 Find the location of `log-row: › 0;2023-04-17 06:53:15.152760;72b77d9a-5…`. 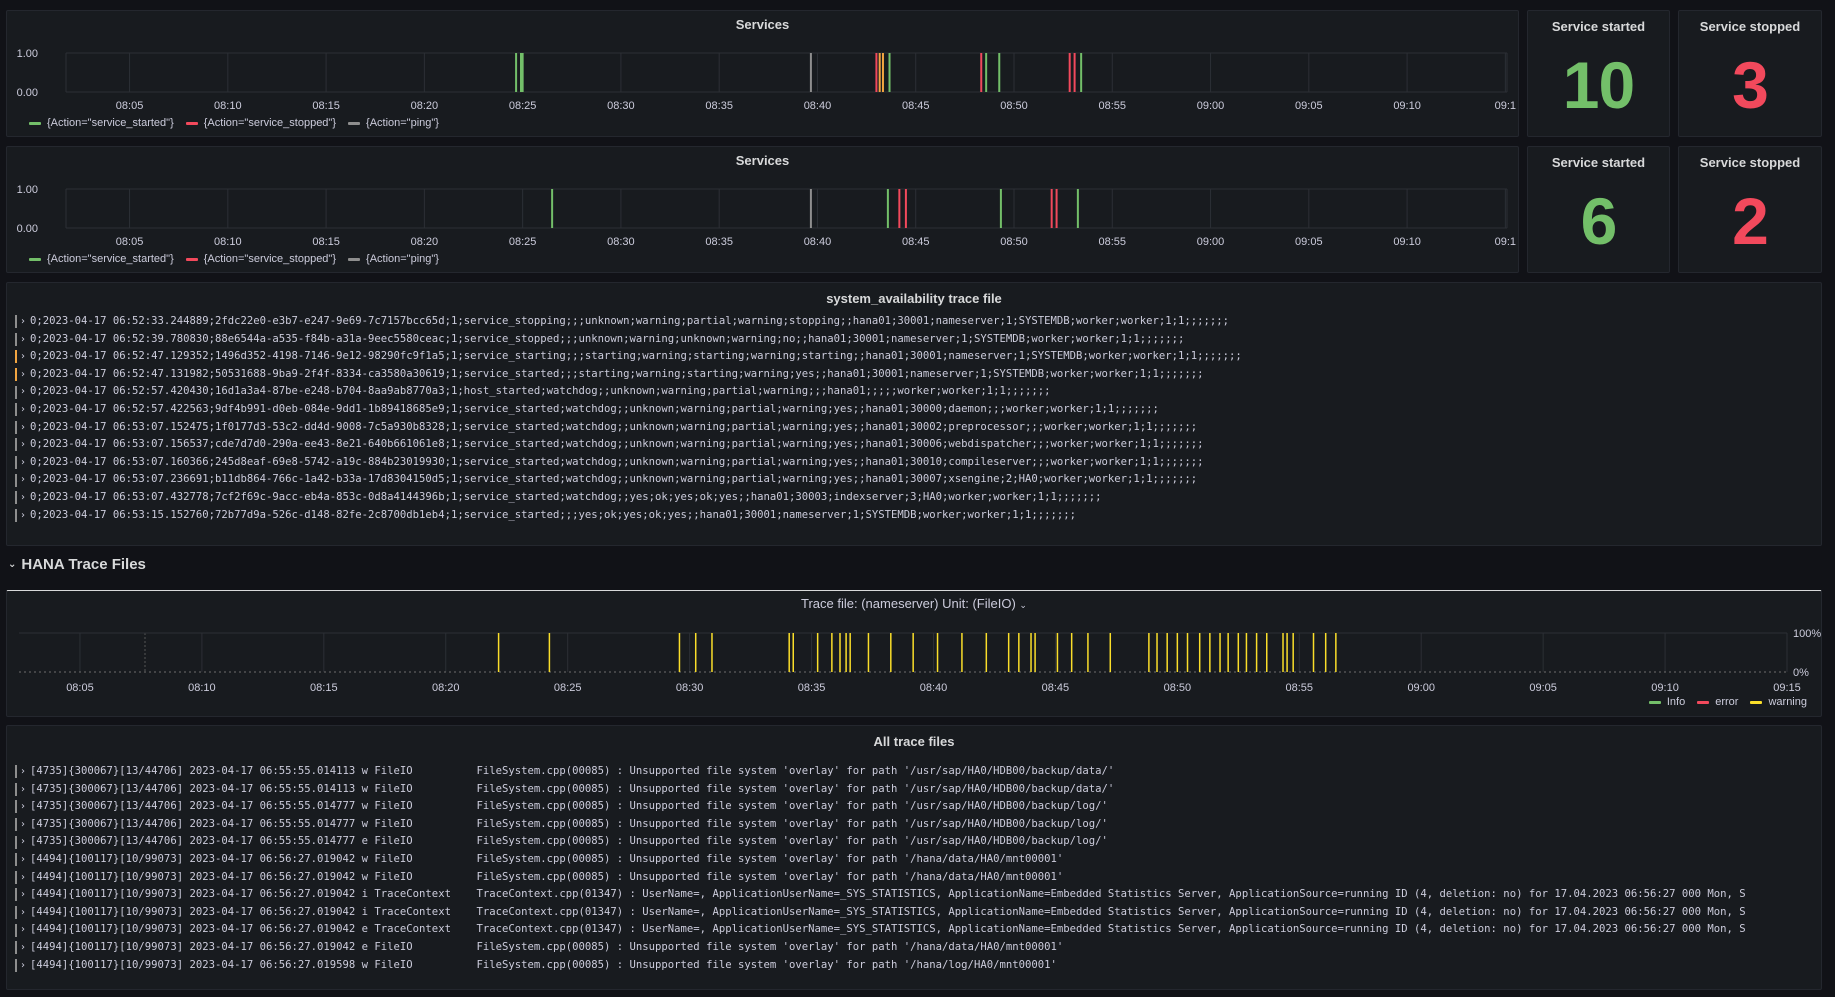

log-row: › 0;2023-04-17 06:53:15.152760;72b77d9a-5… is located at coordinates (914, 516).